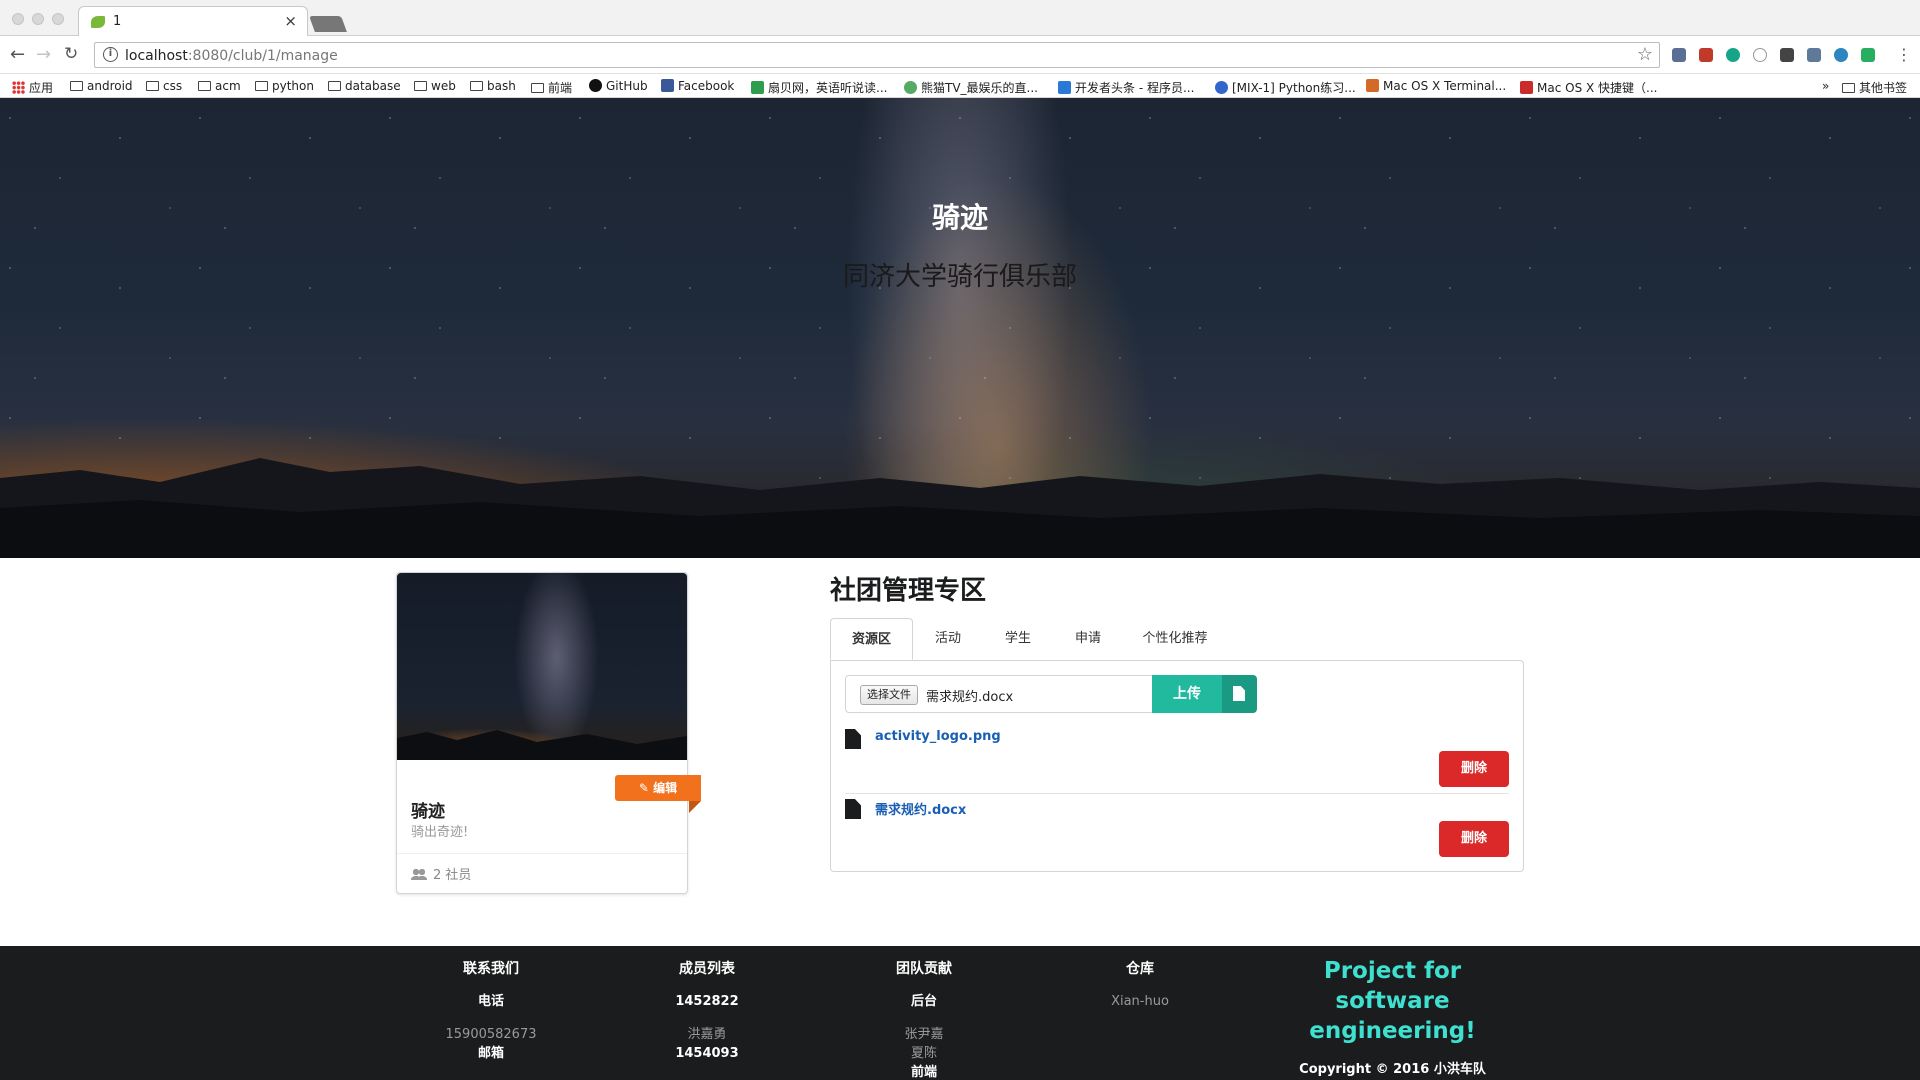 Image resolution: width=1920 pixels, height=1080 pixels. What do you see at coordinates (1140, 969) in the screenshot?
I see `footer-repo-heading: 仓库` at bounding box center [1140, 969].